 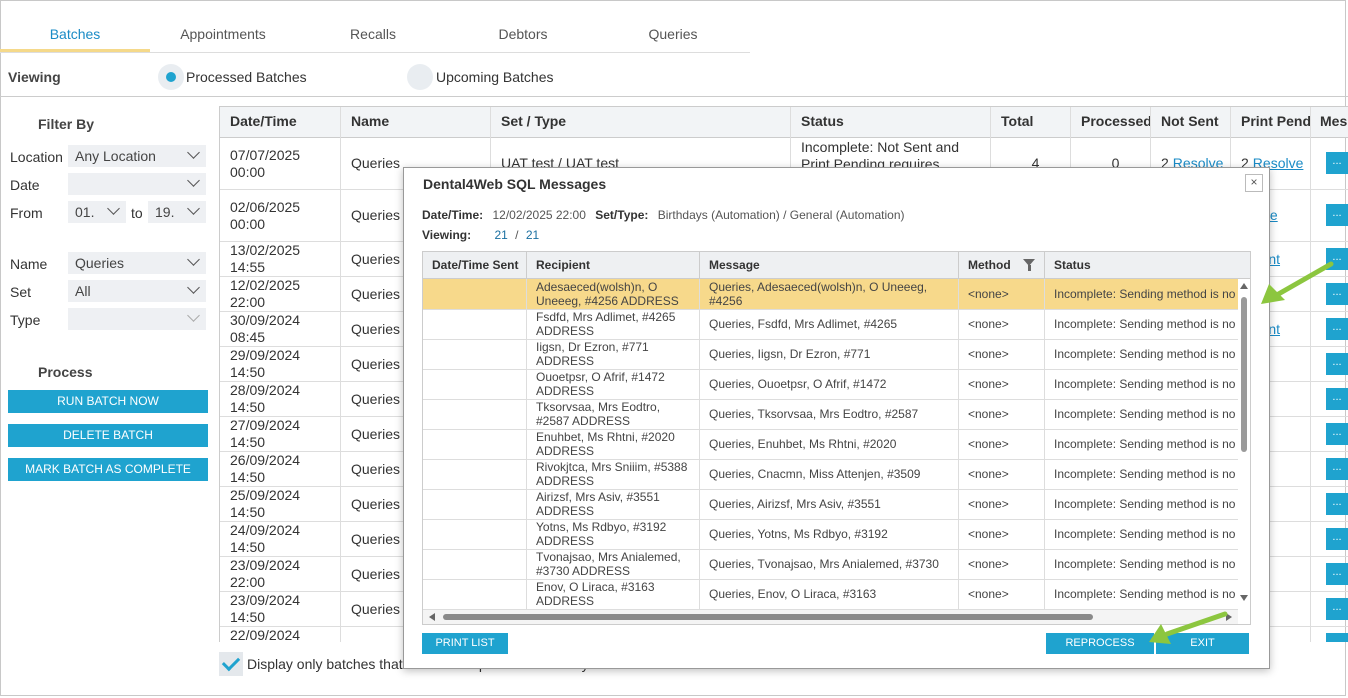 I want to click on message-text: Queries, Fsdfd, Mrs Adlimet, #4265, so click(x=829, y=324).